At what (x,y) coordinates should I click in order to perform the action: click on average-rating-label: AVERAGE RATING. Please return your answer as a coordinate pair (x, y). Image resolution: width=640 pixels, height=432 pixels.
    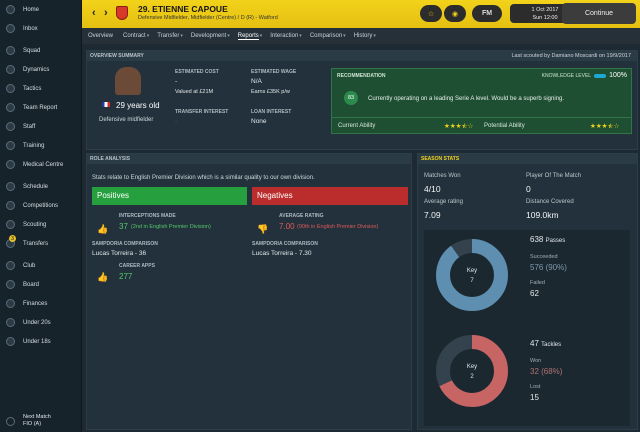
    Looking at the image, I should click on (301, 216).